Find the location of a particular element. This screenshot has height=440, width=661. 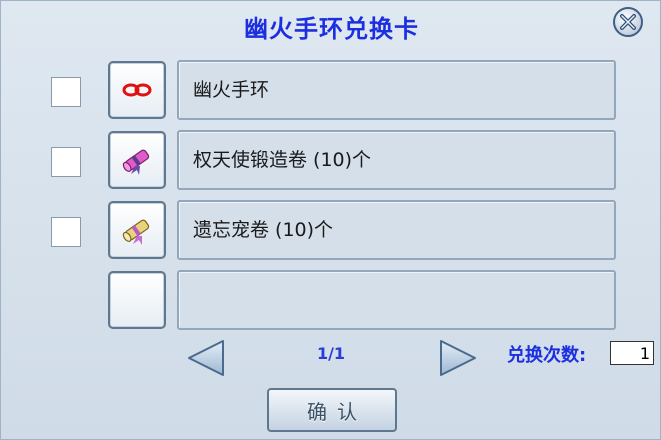

row-1-item-slot is located at coordinates (137, 90).